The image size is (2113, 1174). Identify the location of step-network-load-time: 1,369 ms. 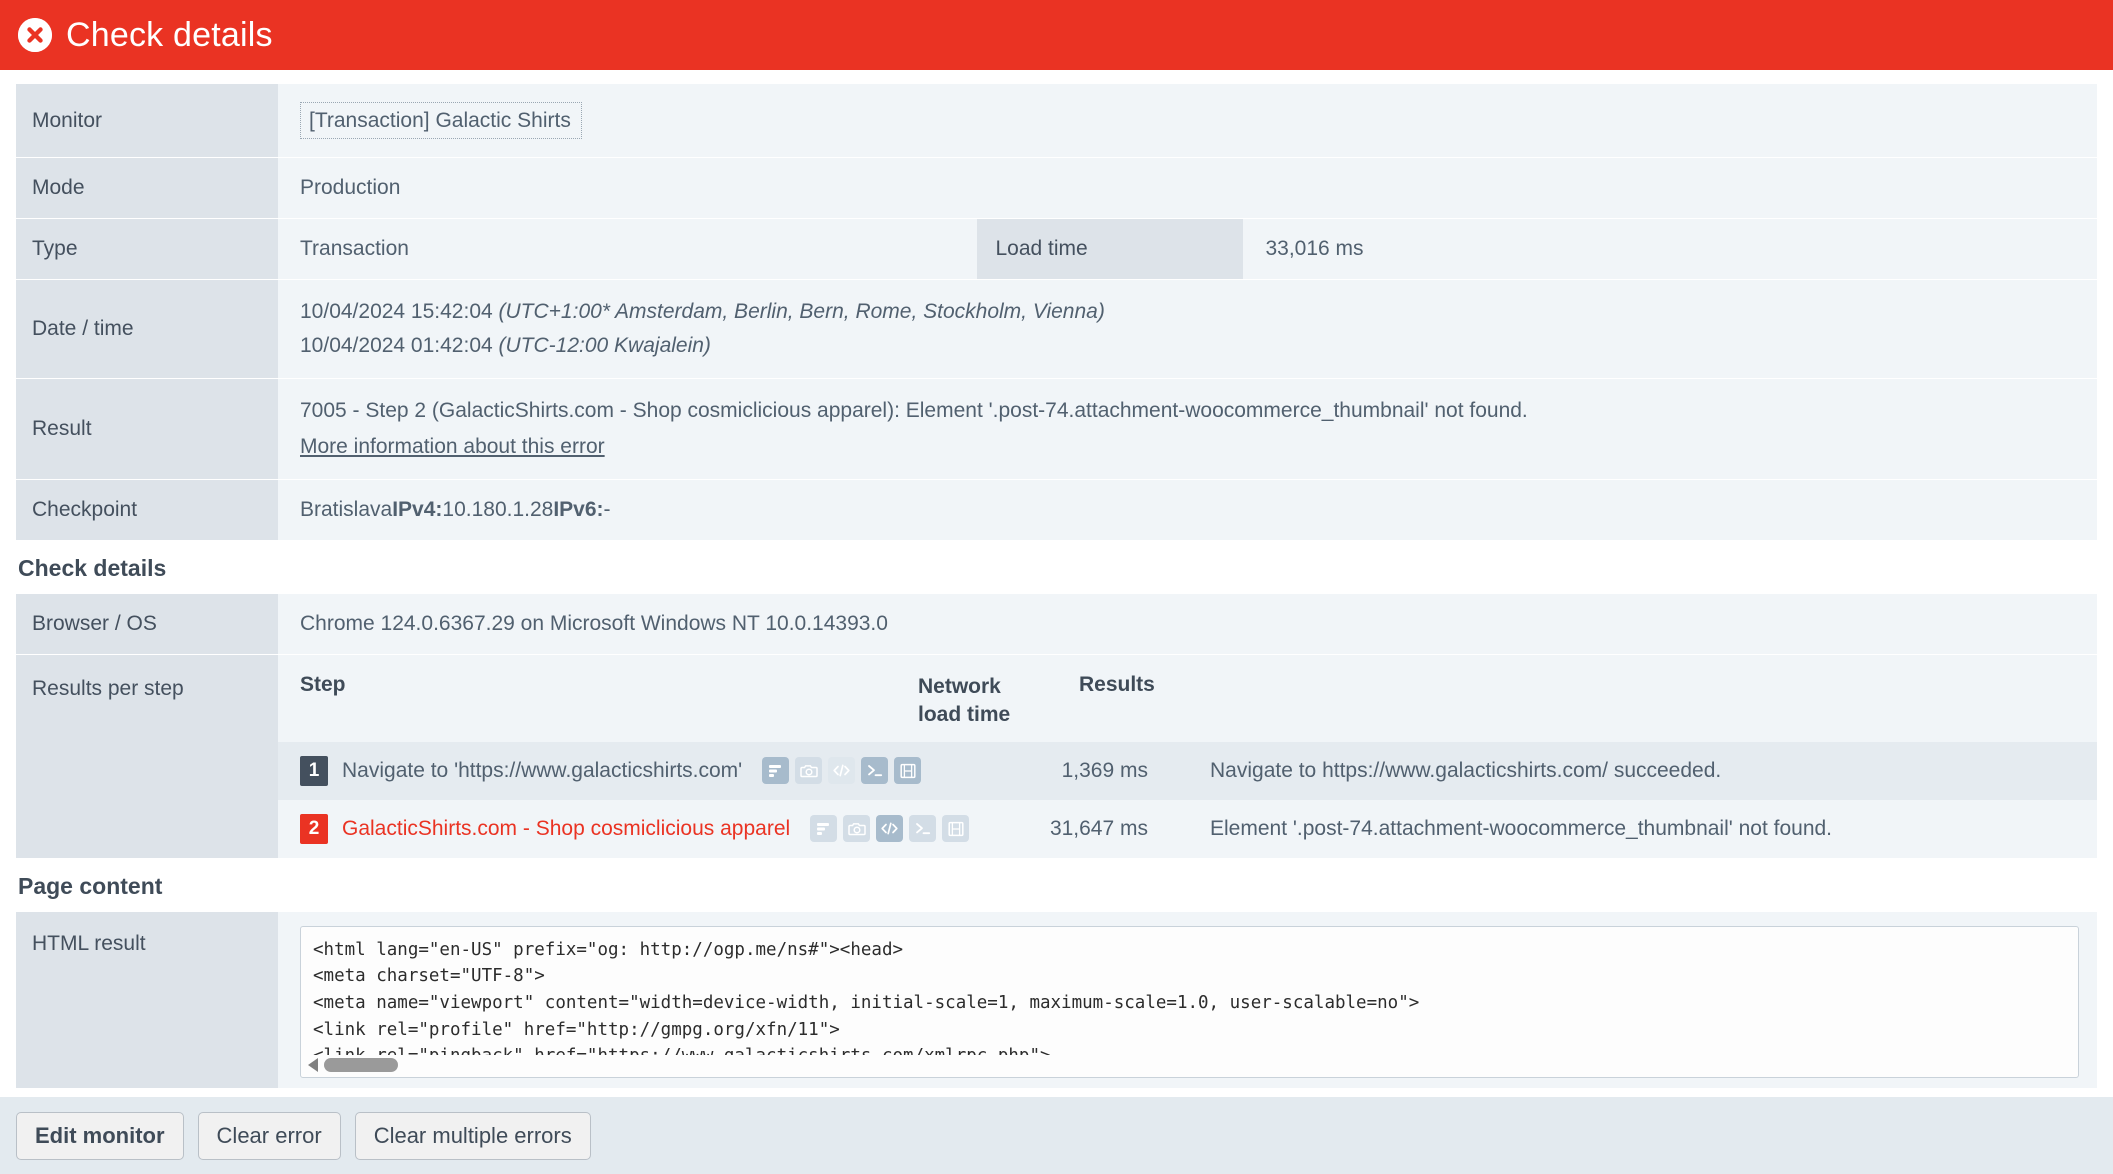
(1104, 770).